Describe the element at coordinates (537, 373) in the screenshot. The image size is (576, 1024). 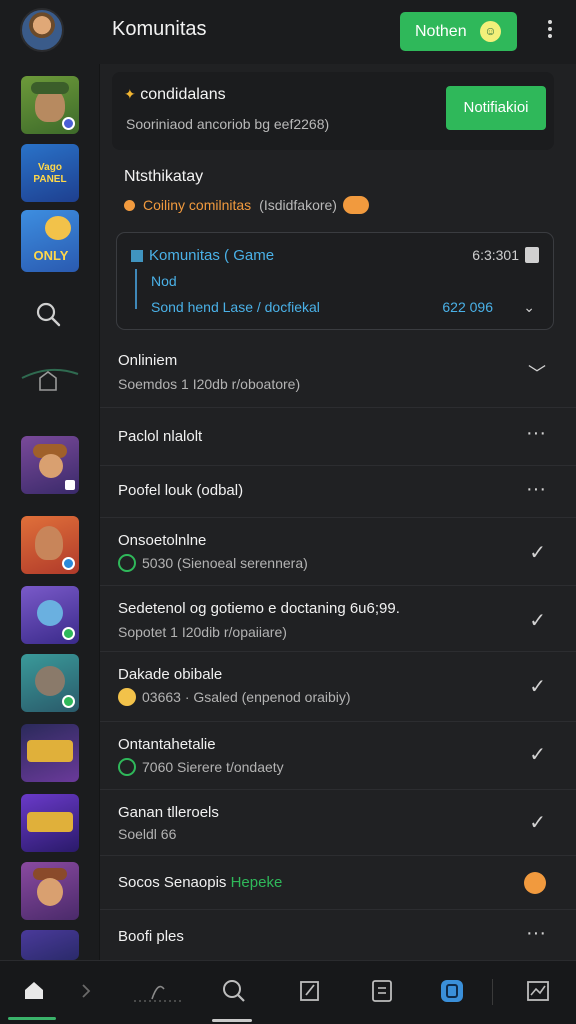
I see `chevron-down-icon: ﹀` at that location.